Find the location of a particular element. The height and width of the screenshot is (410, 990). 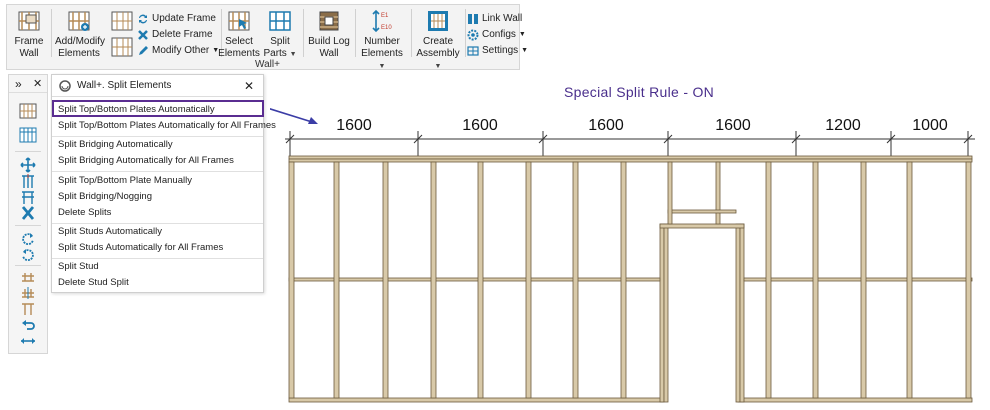

stretch-icon is located at coordinates (28, 341).